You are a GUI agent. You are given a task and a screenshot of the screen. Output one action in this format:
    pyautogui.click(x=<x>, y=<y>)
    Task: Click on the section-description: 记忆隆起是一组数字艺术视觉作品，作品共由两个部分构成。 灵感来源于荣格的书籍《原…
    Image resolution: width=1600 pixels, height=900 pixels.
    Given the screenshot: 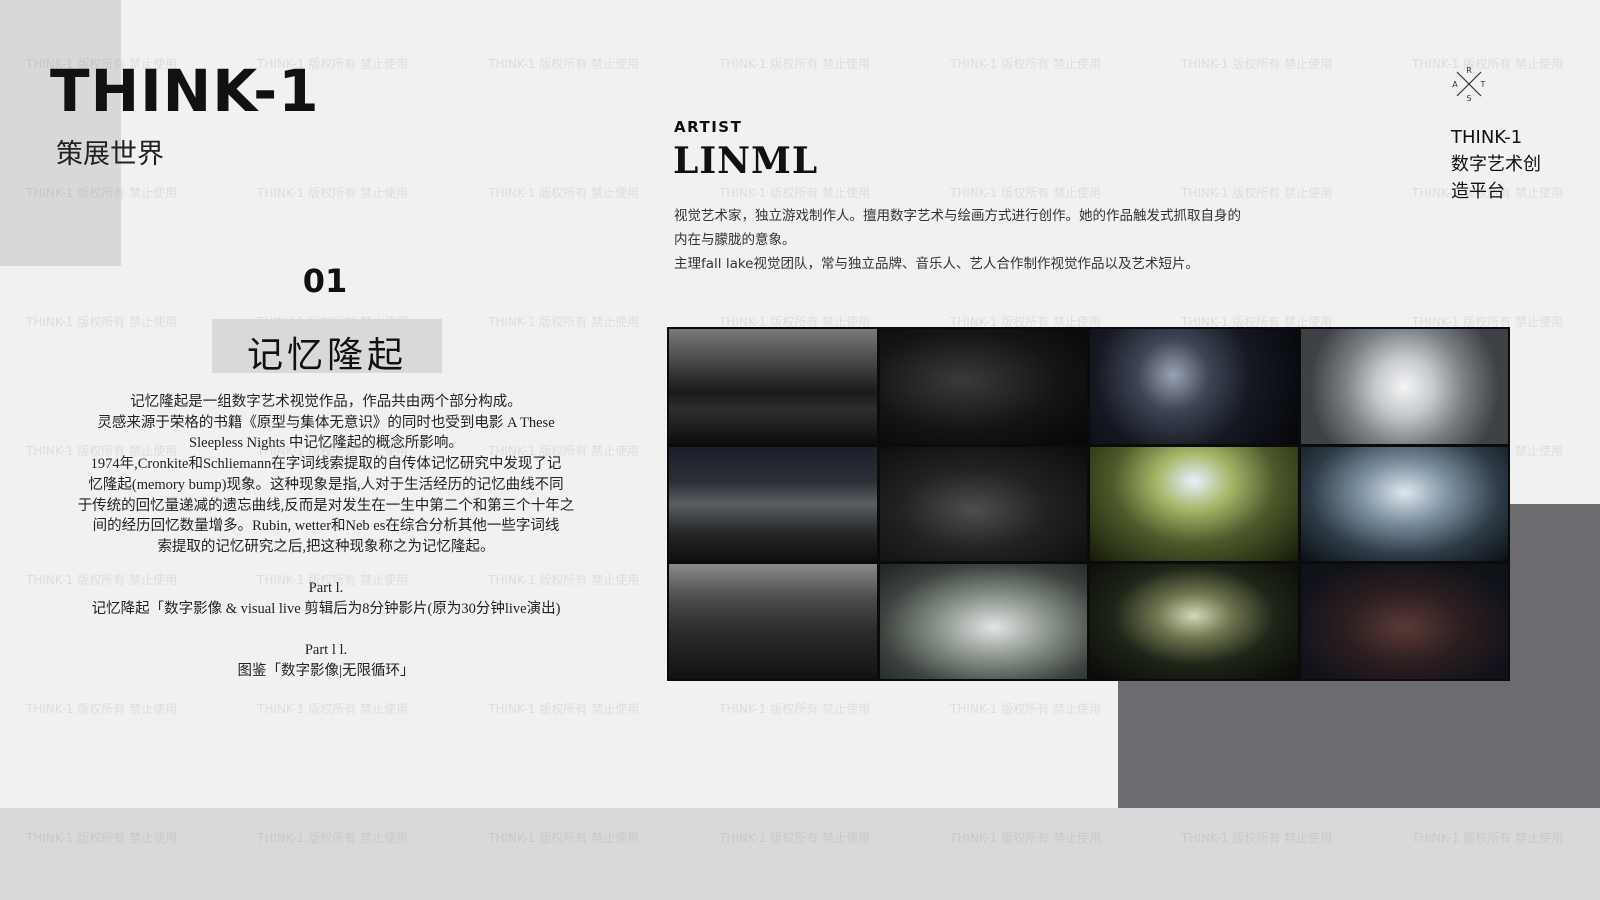 What is the action you would take?
    pyautogui.click(x=326, y=475)
    